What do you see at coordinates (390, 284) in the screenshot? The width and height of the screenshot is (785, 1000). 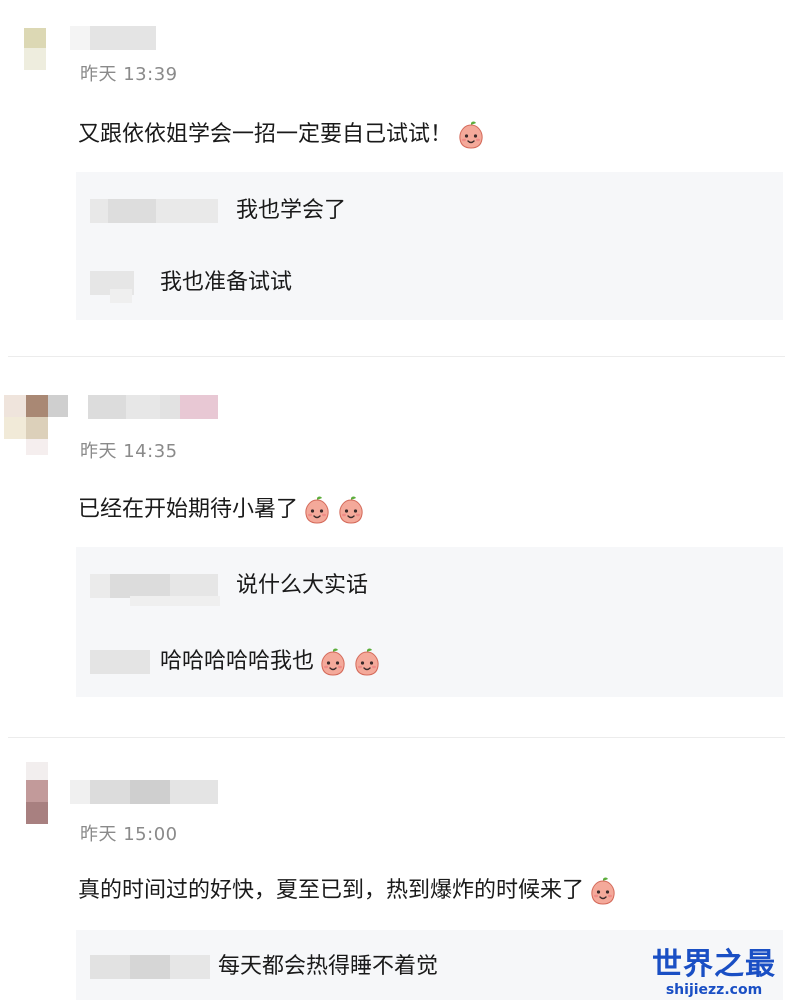 I see `reply-item: 我也准备试试` at bounding box center [390, 284].